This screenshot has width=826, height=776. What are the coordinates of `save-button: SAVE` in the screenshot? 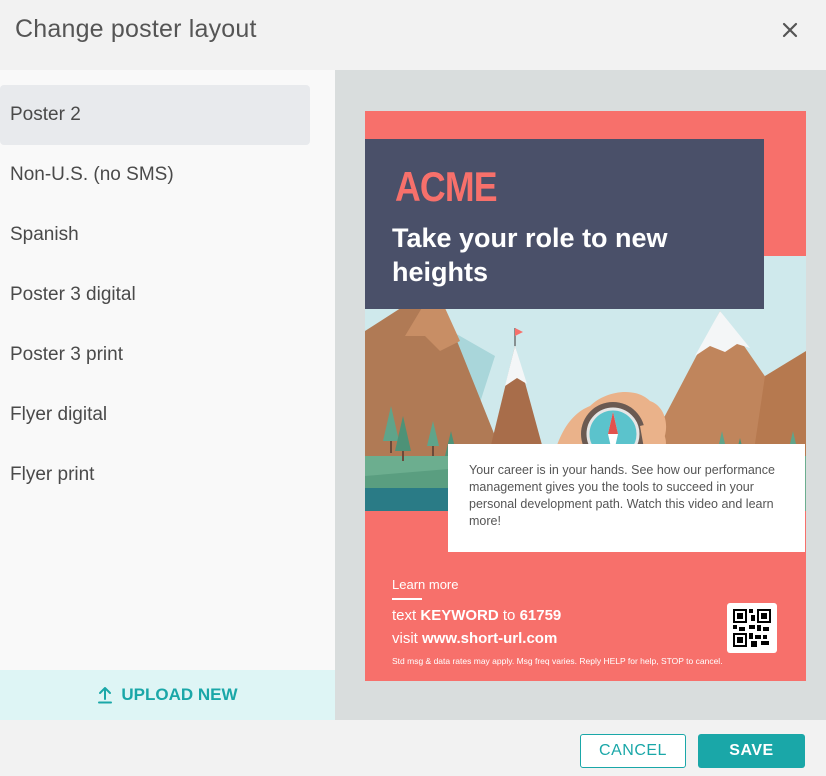 It's located at (751, 751).